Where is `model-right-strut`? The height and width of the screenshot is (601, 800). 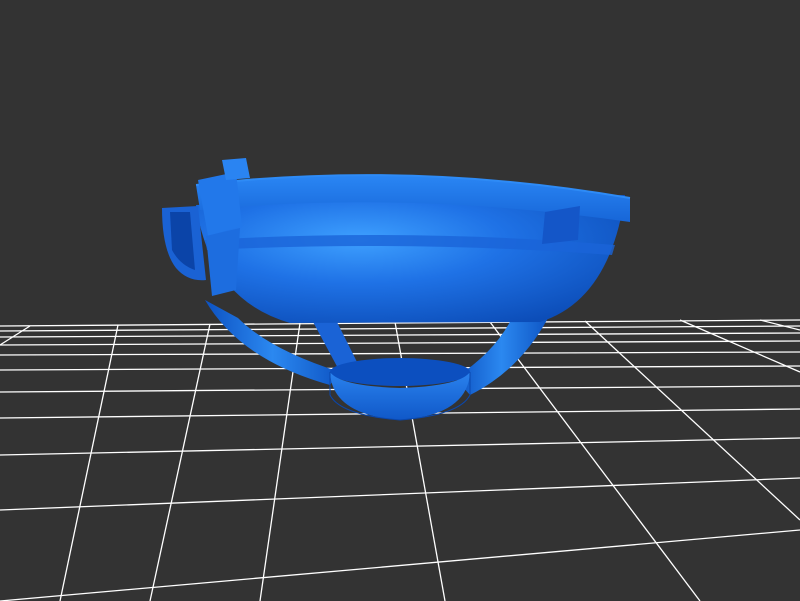
model-right-strut is located at coordinates (501, 356).